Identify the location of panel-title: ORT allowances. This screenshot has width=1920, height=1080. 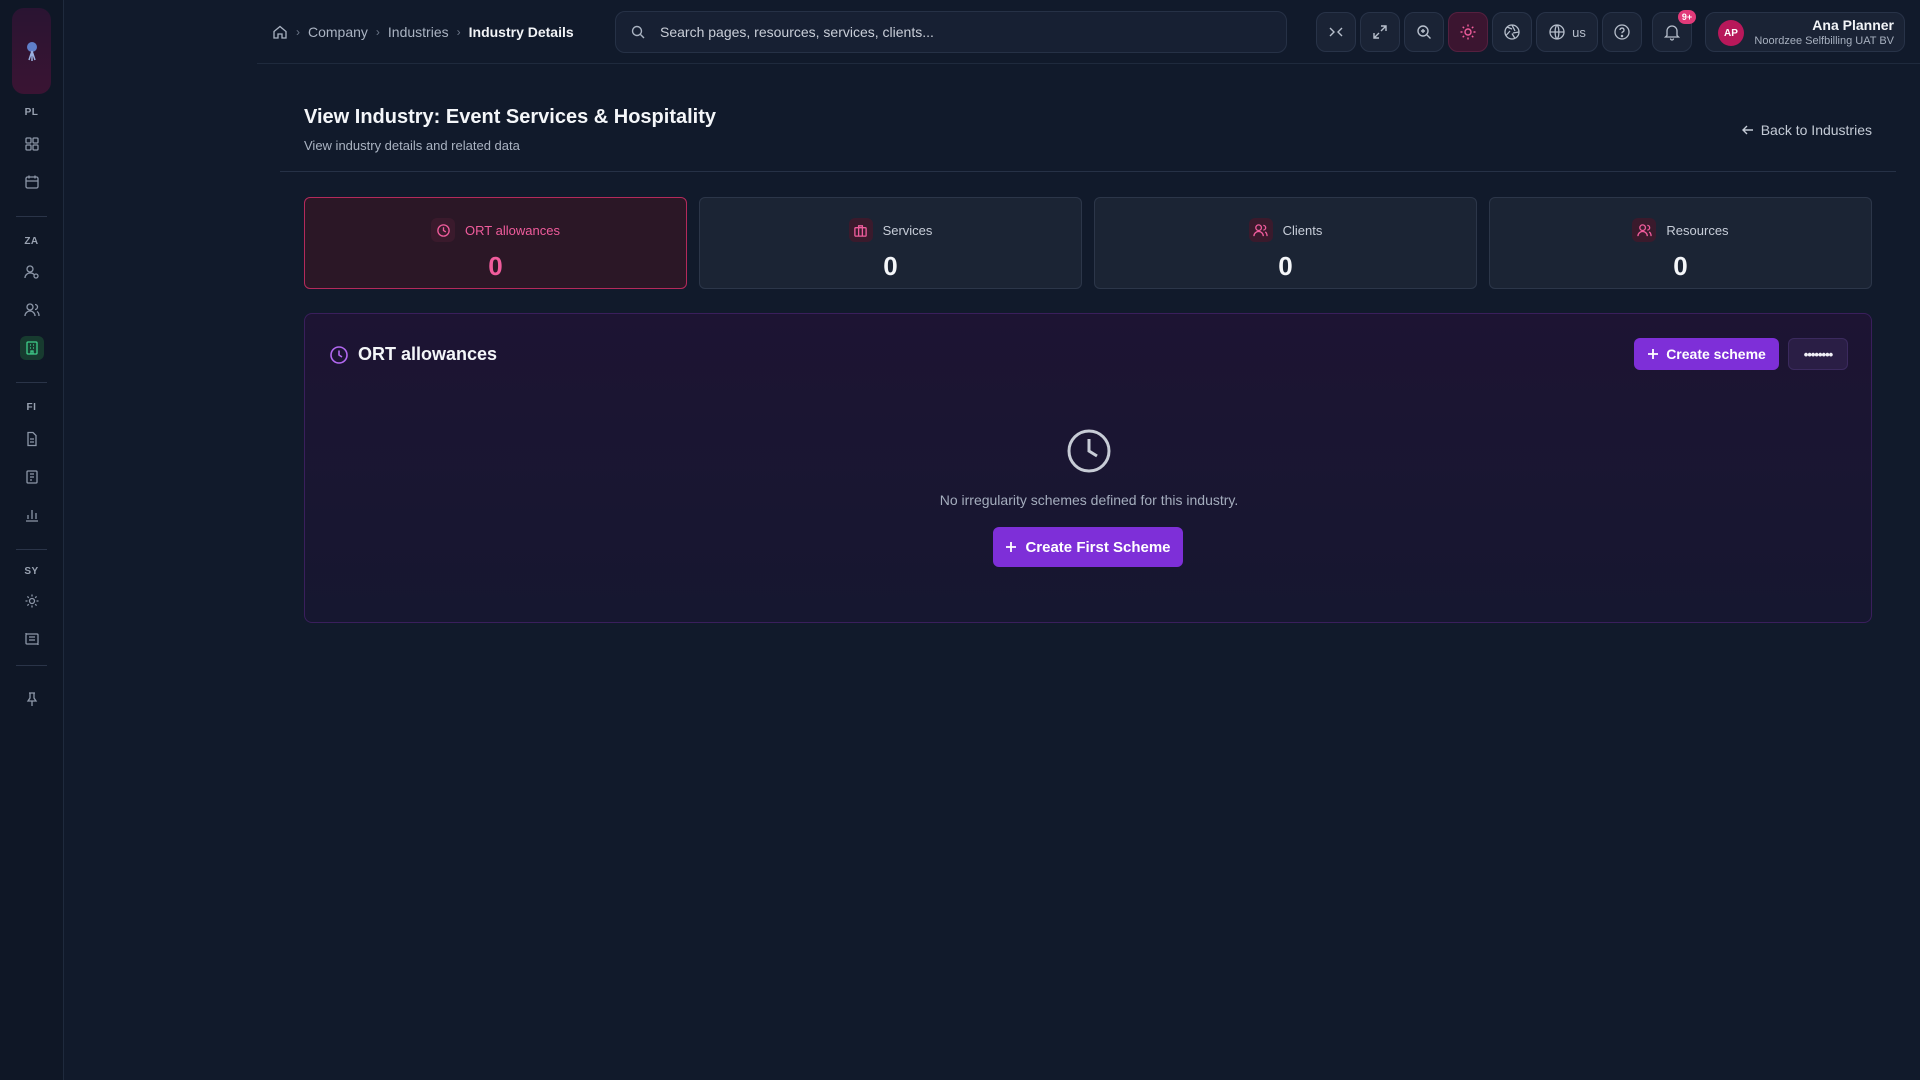
(413, 354).